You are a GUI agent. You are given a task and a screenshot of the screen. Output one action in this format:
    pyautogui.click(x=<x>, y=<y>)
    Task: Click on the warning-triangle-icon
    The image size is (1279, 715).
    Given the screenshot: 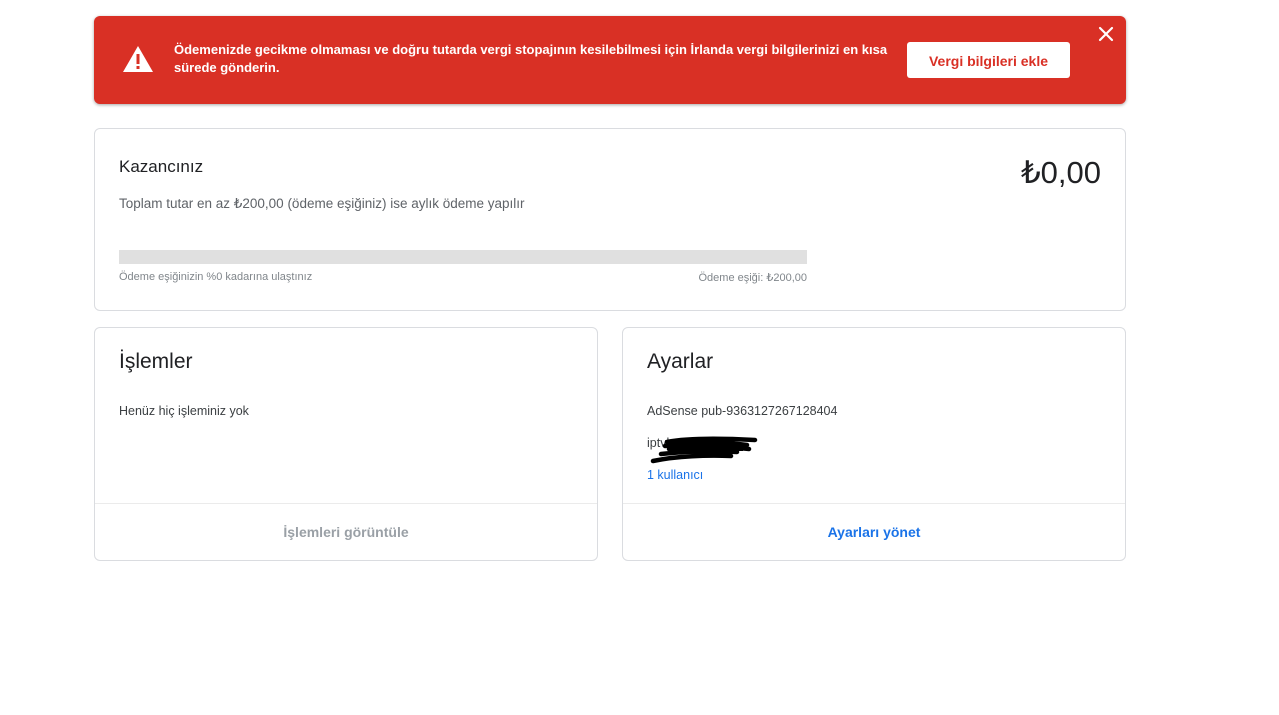 What is the action you would take?
    pyautogui.click(x=138, y=59)
    